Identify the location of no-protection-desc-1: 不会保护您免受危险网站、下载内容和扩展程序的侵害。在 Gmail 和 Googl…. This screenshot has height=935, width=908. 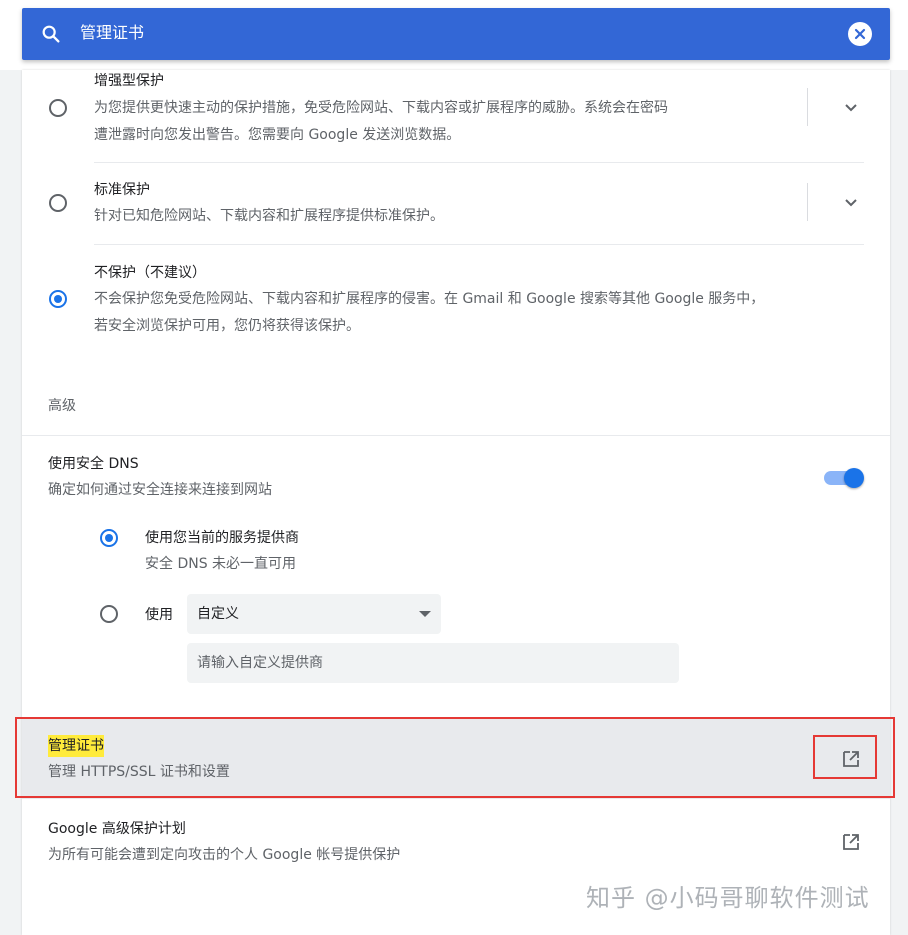
(429, 299).